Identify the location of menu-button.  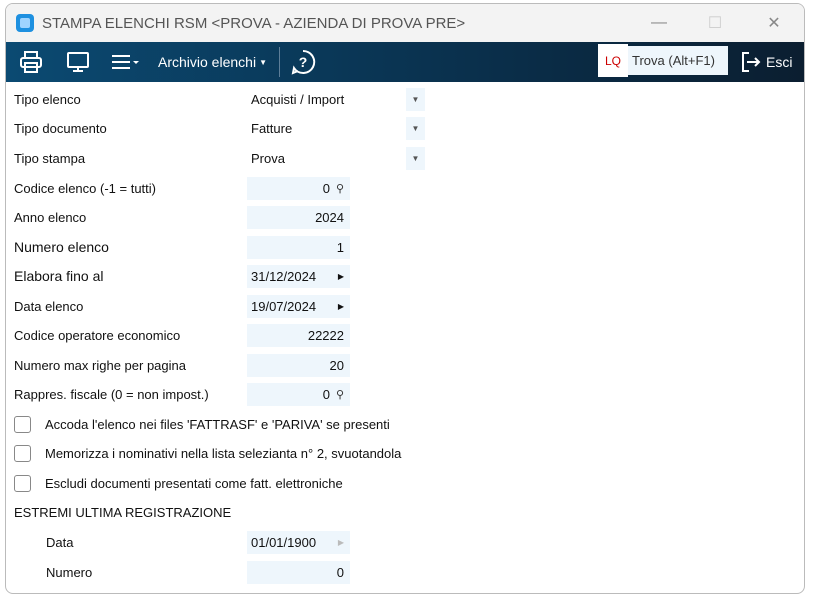
(125, 62).